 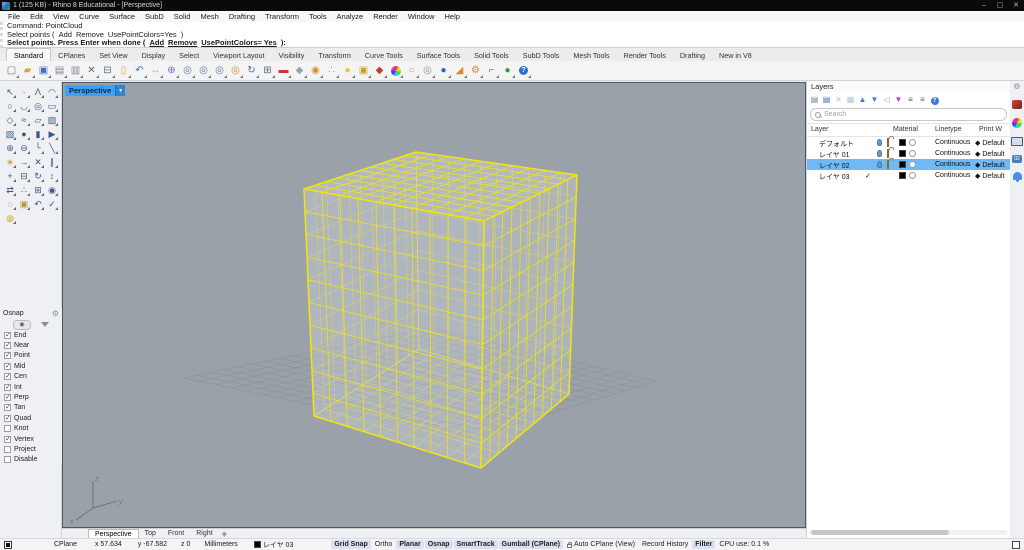 I want to click on menu-subd: SubD, so click(x=154, y=16).